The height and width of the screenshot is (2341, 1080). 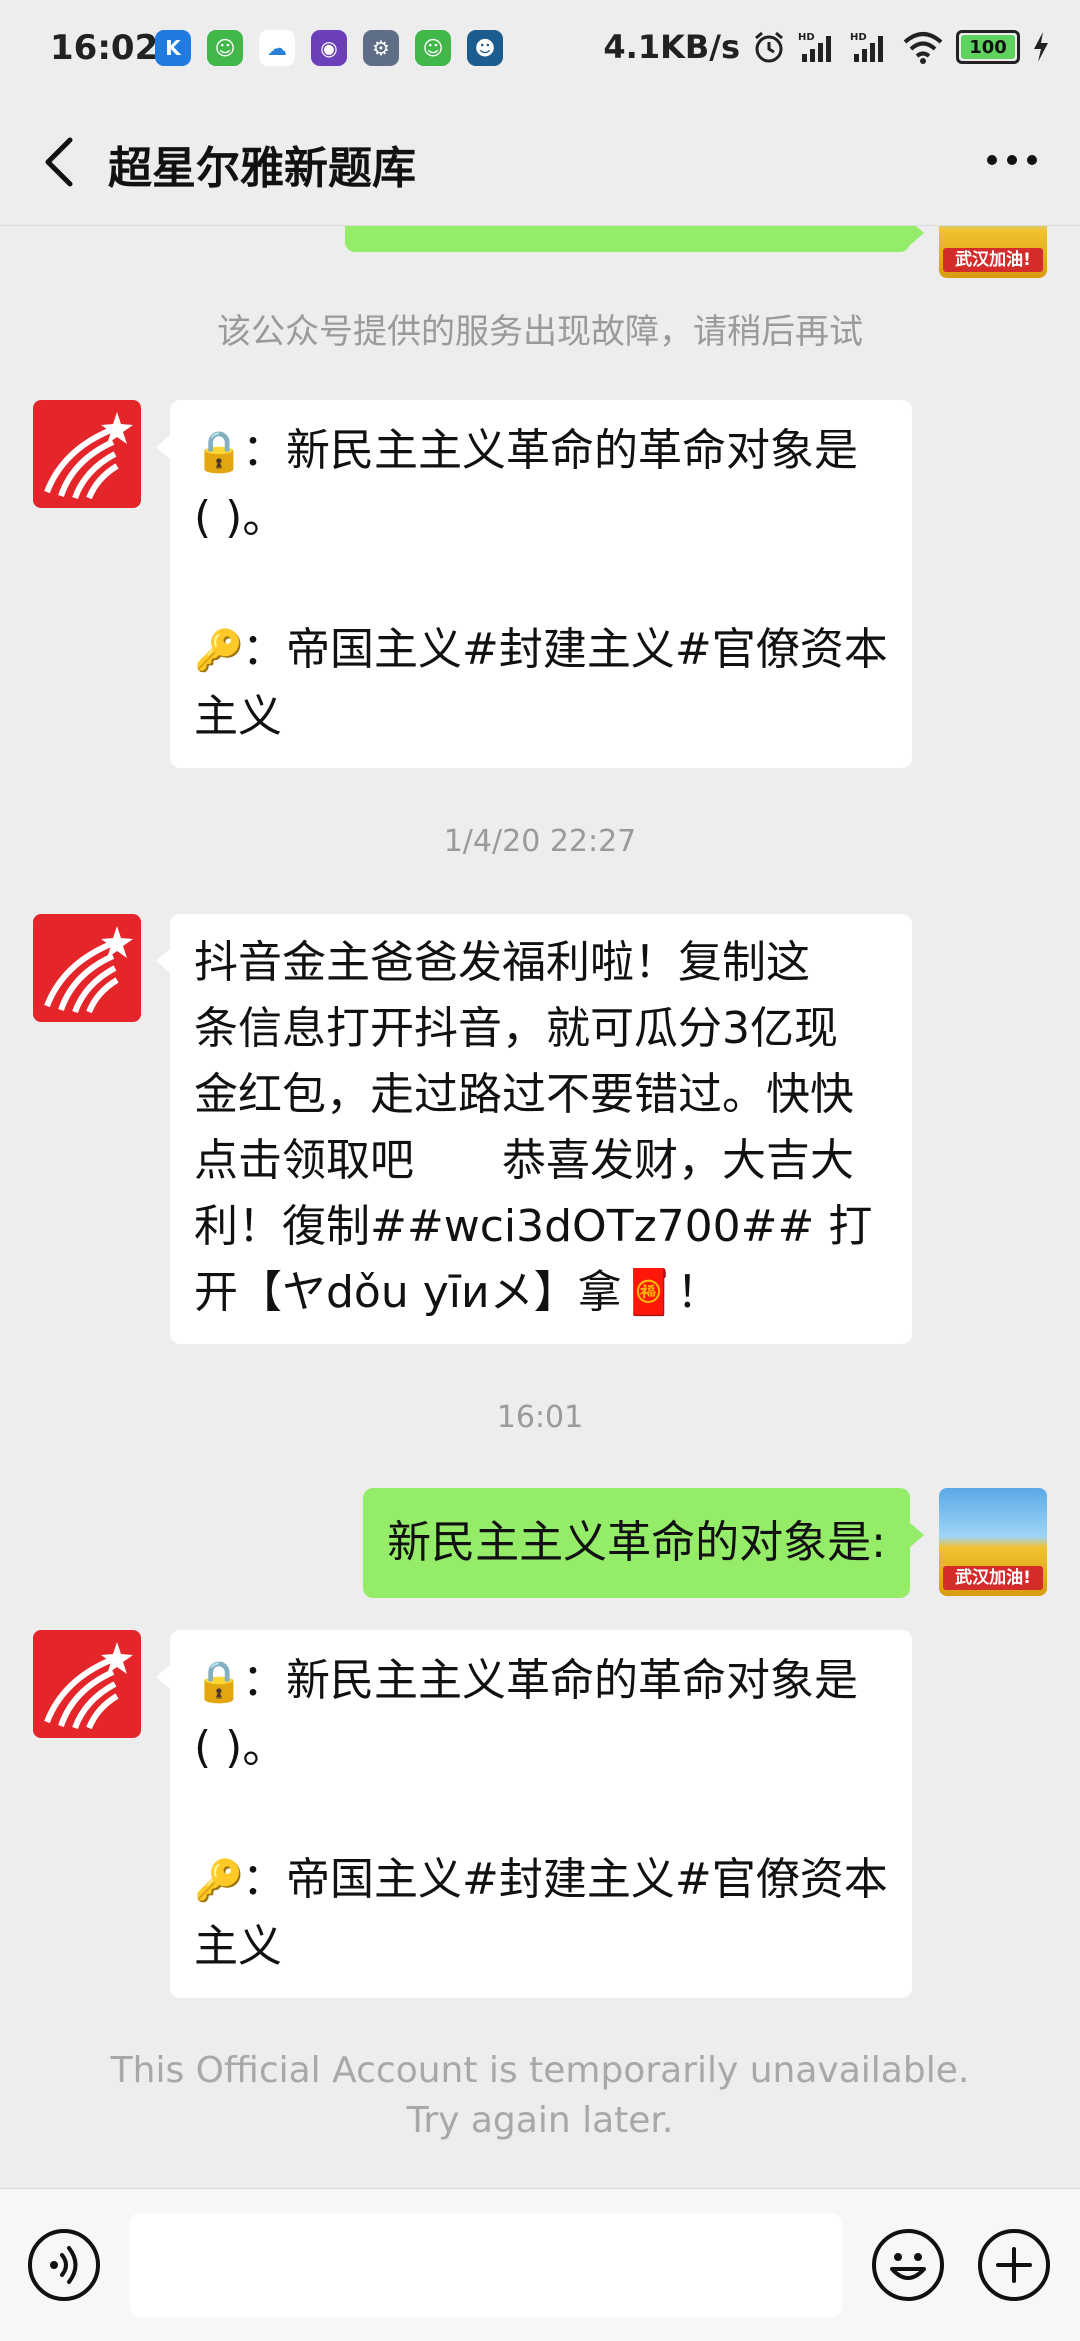 I want to click on network-speed: 4.1KB/s, so click(x=671, y=47).